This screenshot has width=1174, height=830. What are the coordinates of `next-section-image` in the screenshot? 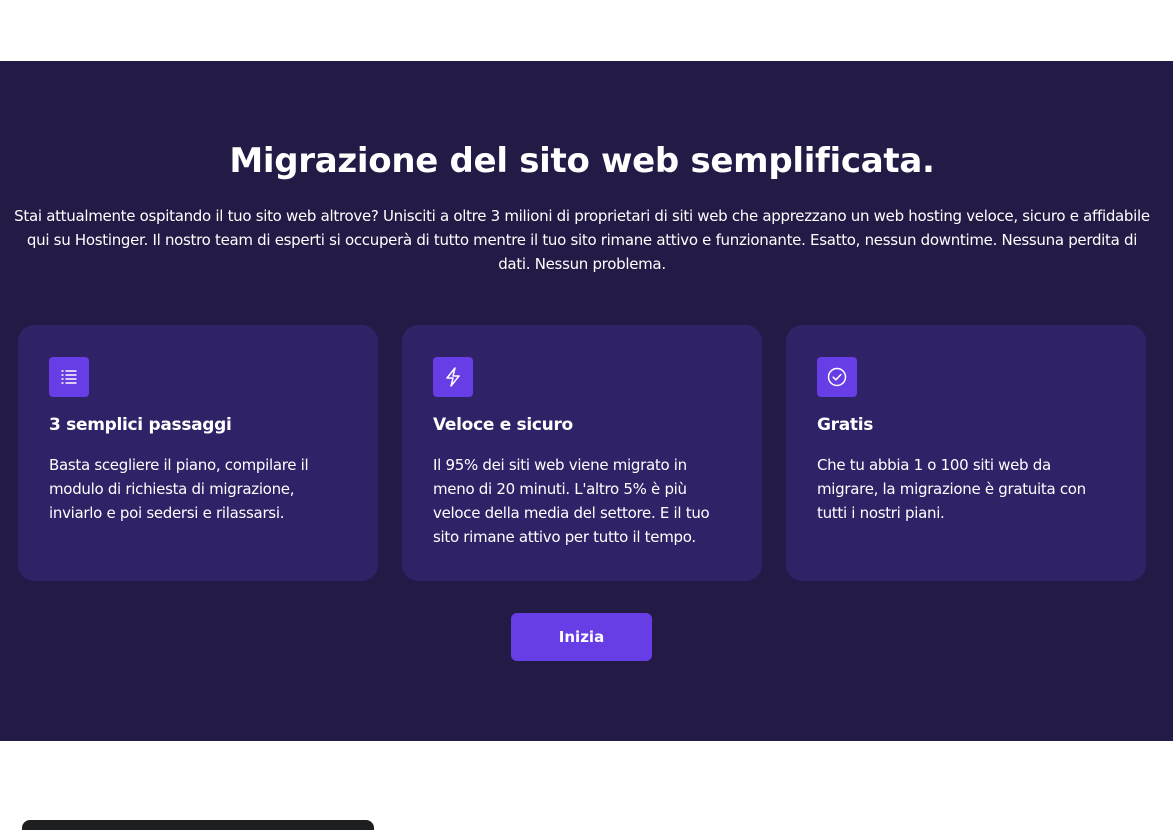 It's located at (198, 825).